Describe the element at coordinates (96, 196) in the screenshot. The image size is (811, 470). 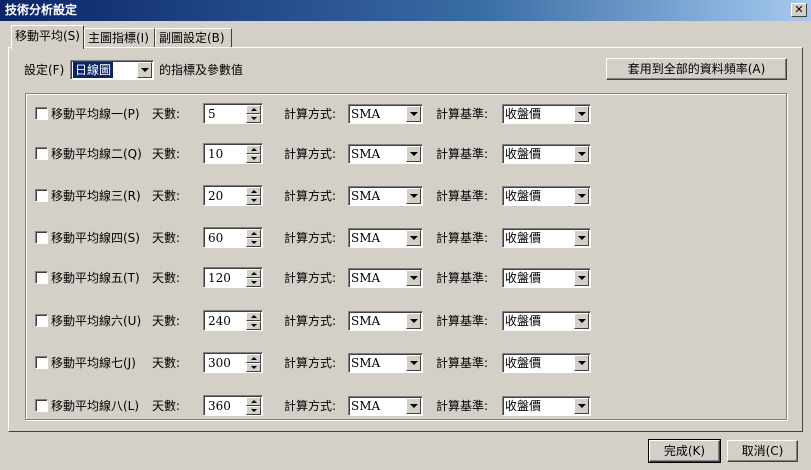
I see `ma-label: 移動平均線三(R)` at that location.